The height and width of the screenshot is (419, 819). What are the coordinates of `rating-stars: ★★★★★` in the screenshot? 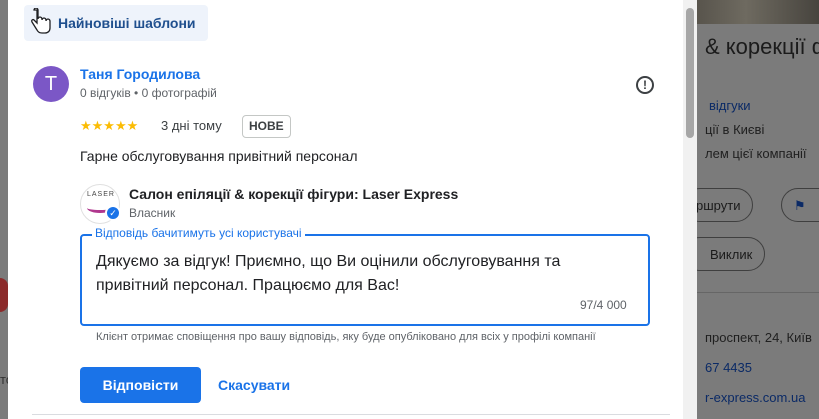 It's located at (109, 125).